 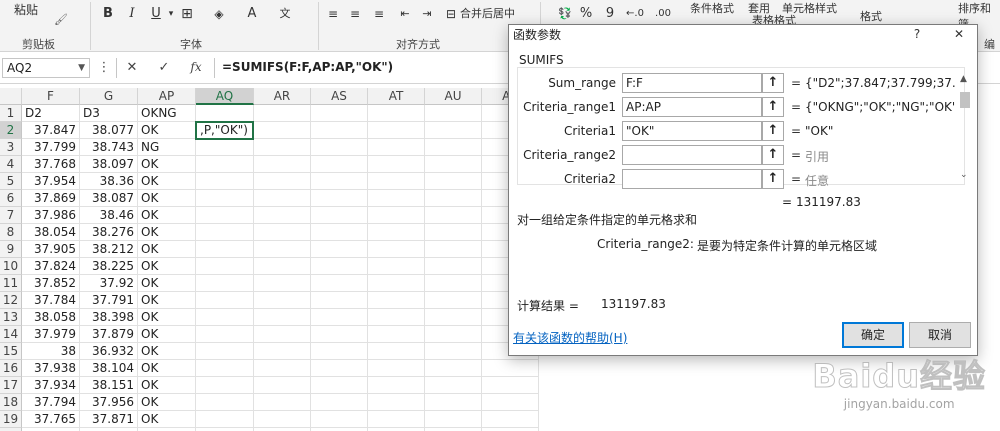 What do you see at coordinates (225, 300) in the screenshot?
I see `cell-aq12` at bounding box center [225, 300].